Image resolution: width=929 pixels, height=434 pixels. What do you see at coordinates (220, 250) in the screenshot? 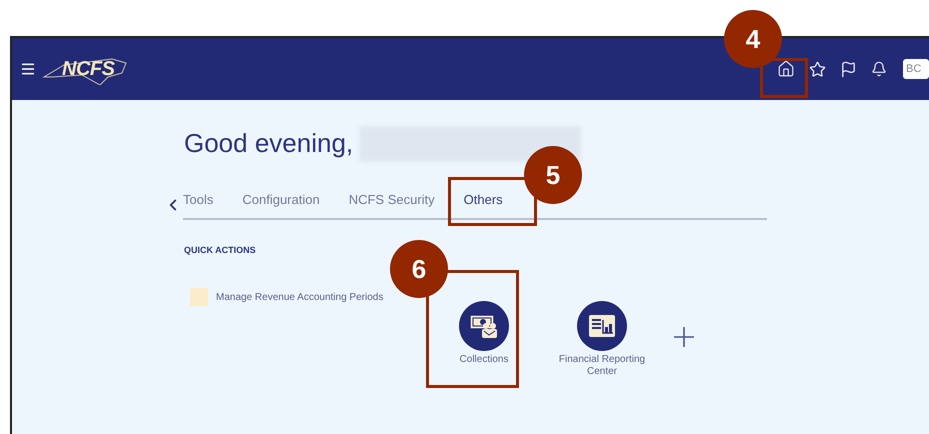
I see `section-title: QUICK ACTIONS` at bounding box center [220, 250].